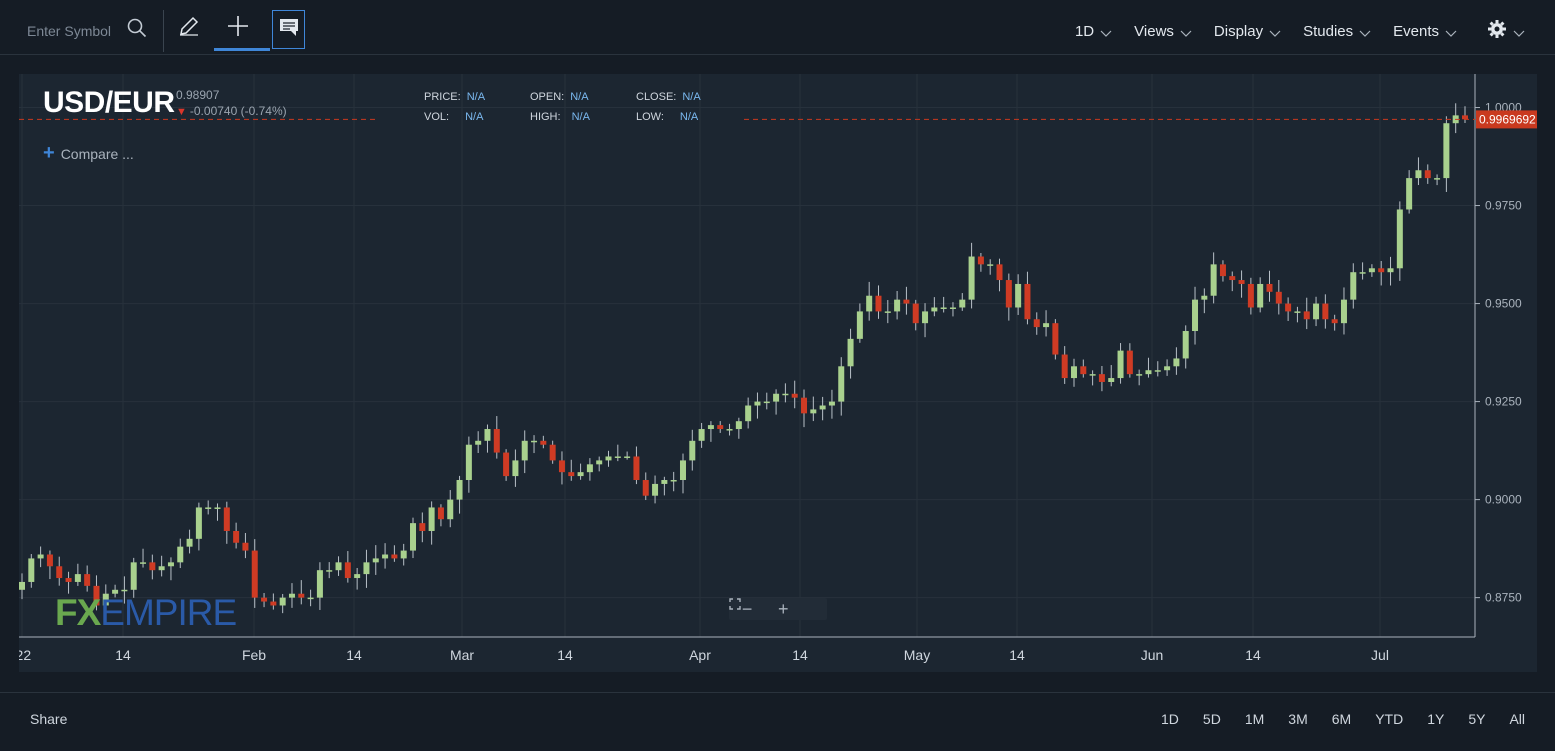 The width and height of the screenshot is (1555, 751). Describe the element at coordinates (288, 29) in the screenshot. I see `info-tool-button` at that location.